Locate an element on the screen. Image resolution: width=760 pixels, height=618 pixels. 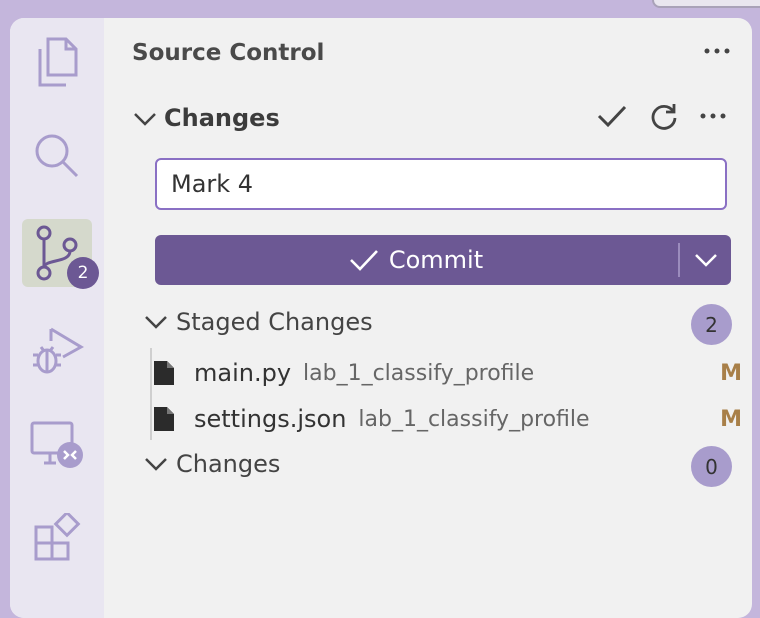
run-debug-button is located at coordinates (57, 350).